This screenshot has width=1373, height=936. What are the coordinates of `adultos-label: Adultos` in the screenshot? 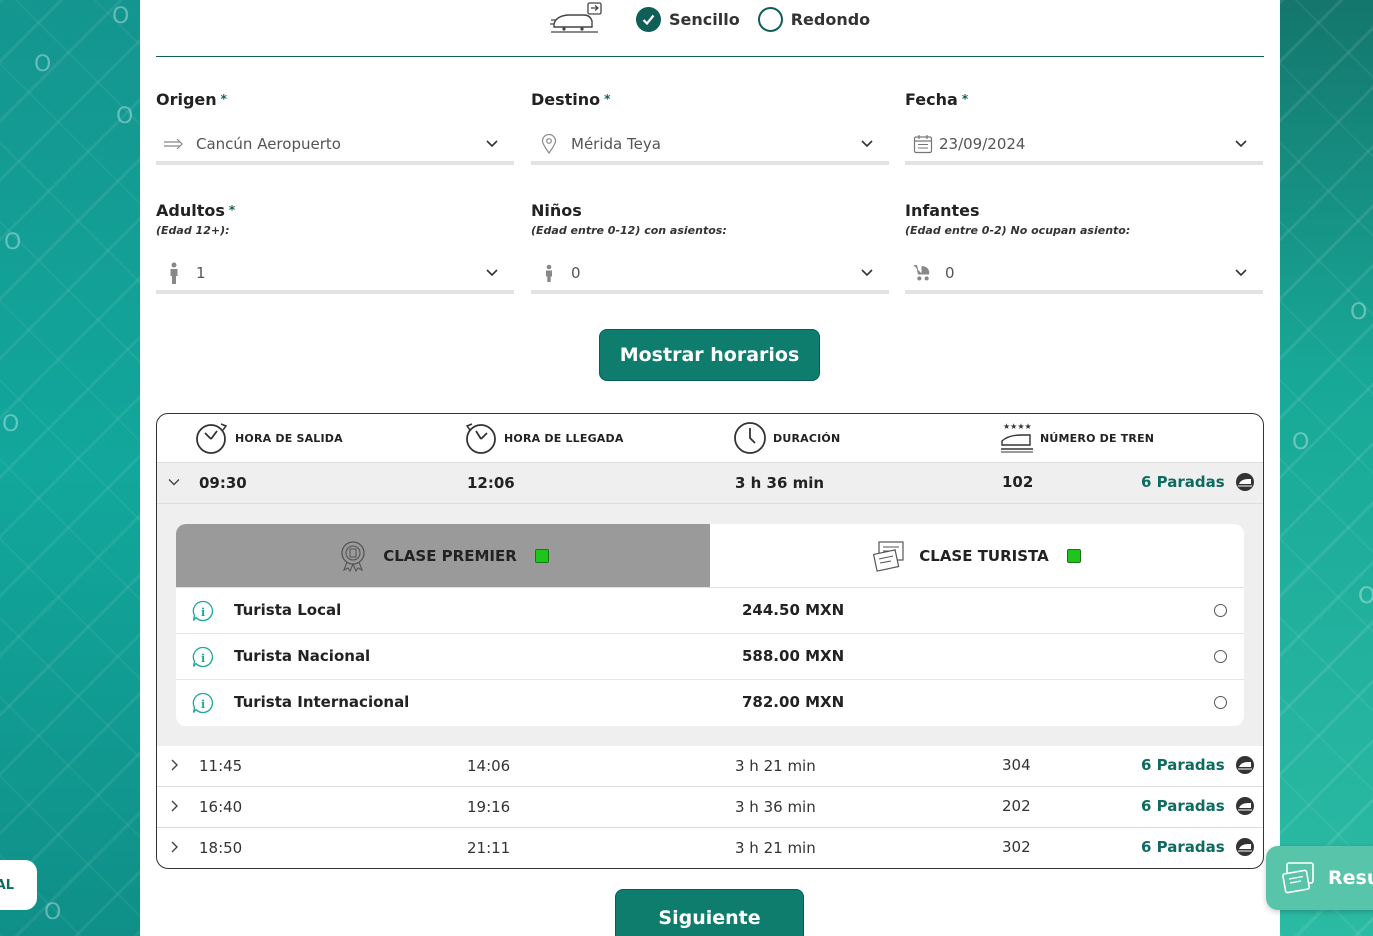 It's located at (190, 210).